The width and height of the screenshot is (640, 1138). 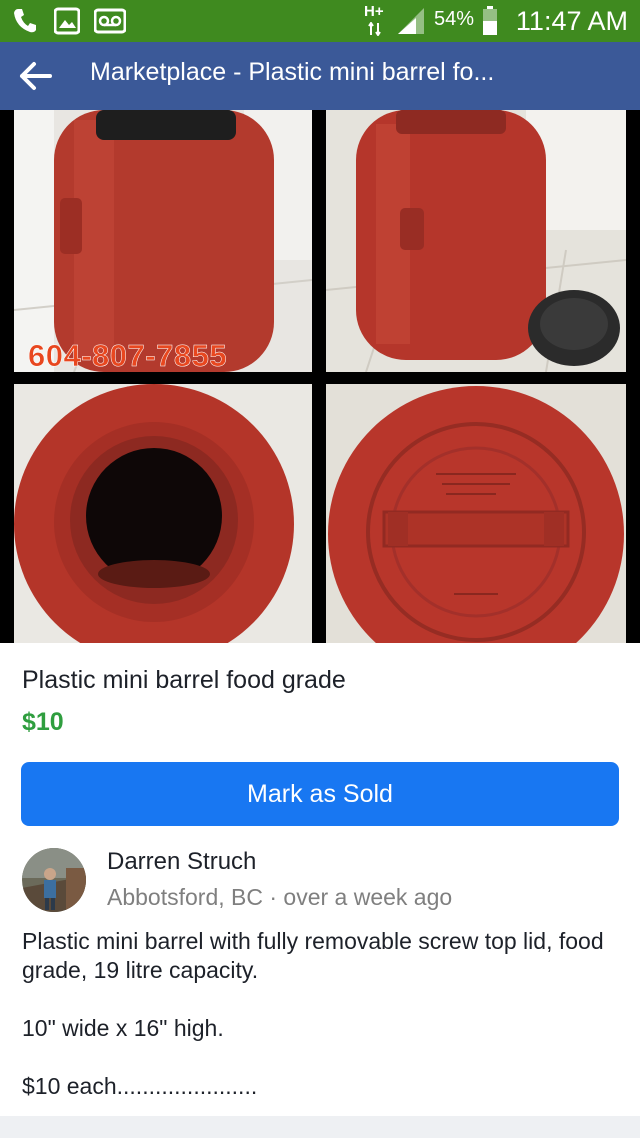 I want to click on data-arrows-icon, so click(x=375, y=31).